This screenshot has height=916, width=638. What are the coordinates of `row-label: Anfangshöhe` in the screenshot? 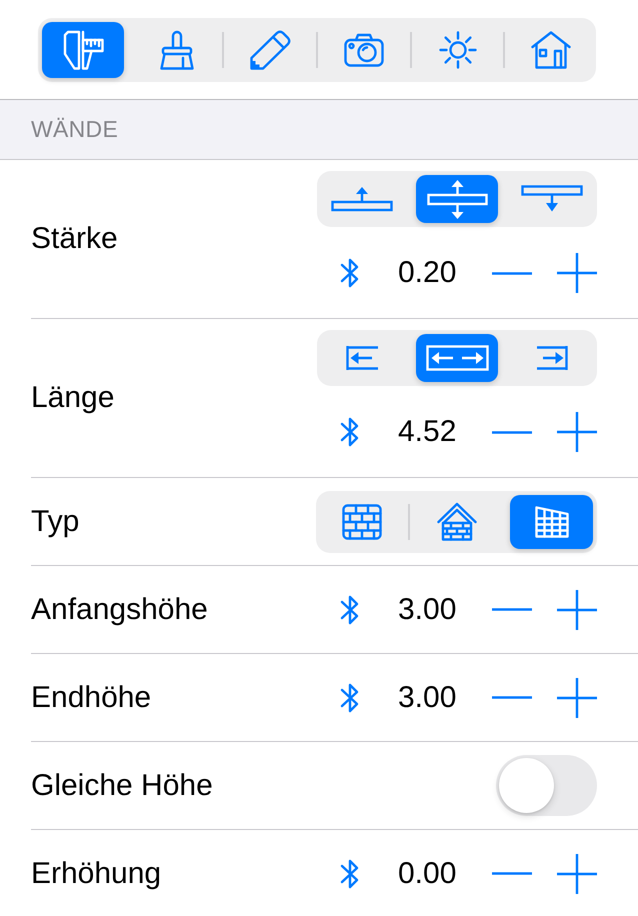 It's located at (119, 609).